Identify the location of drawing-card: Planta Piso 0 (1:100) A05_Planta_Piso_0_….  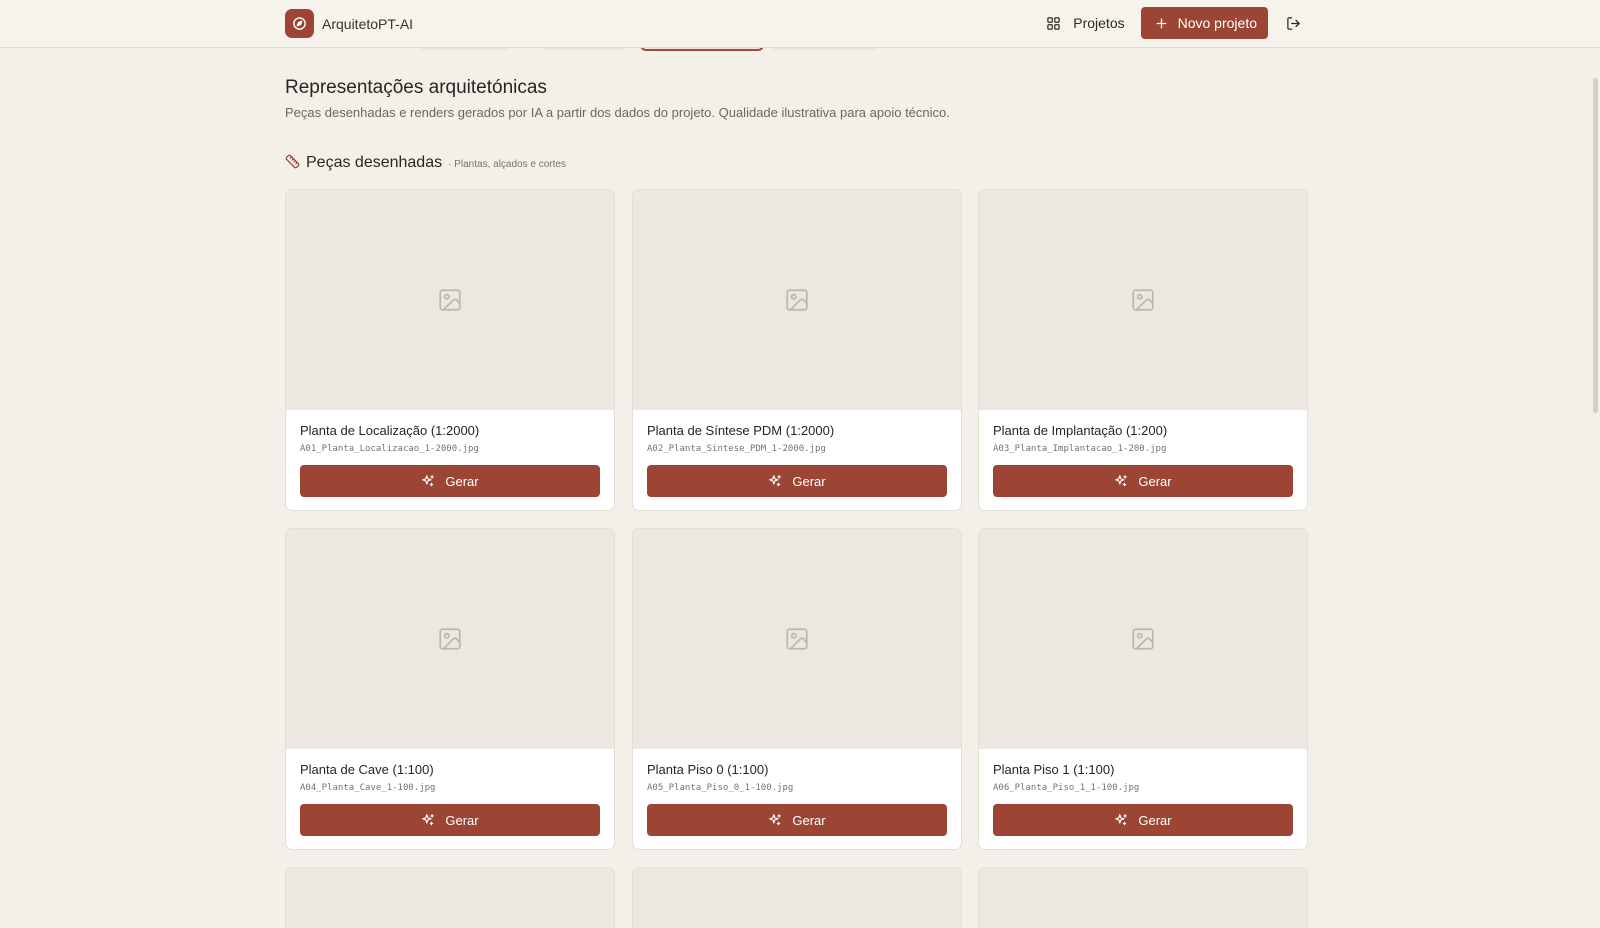
(797, 689).